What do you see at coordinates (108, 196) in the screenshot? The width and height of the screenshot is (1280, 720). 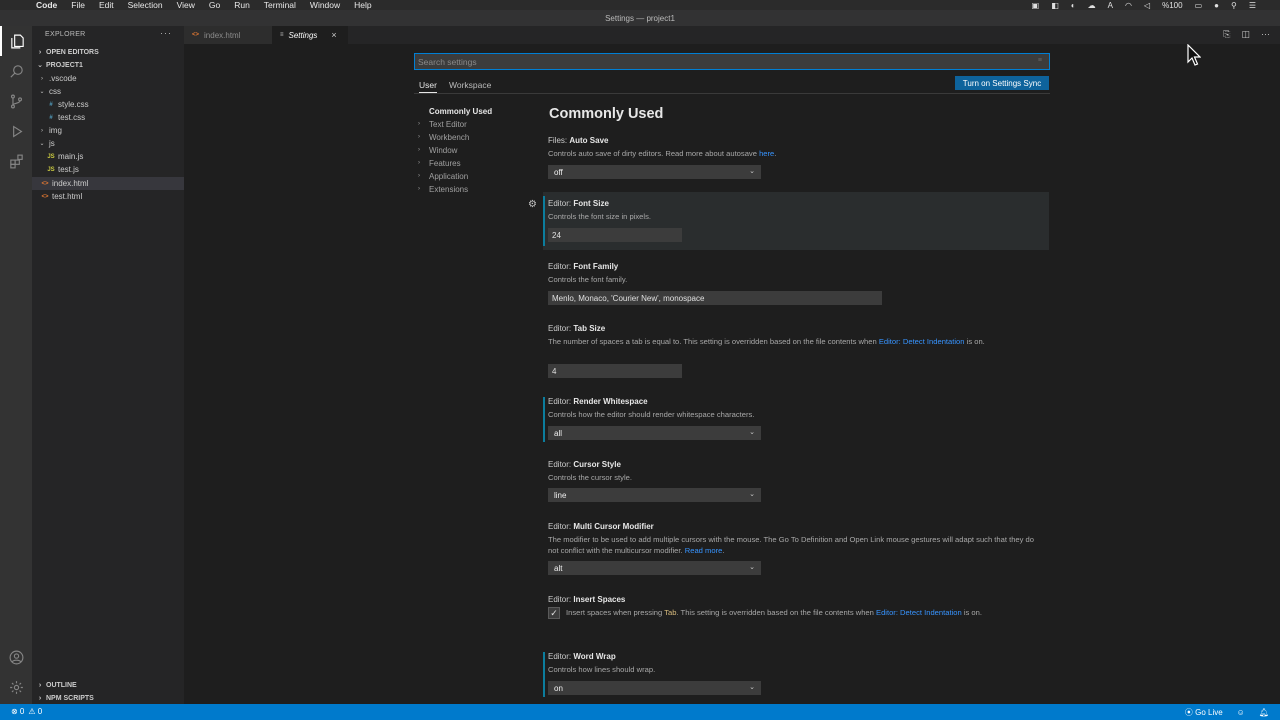 I see `tree-file-test-html: <> test.html` at bounding box center [108, 196].